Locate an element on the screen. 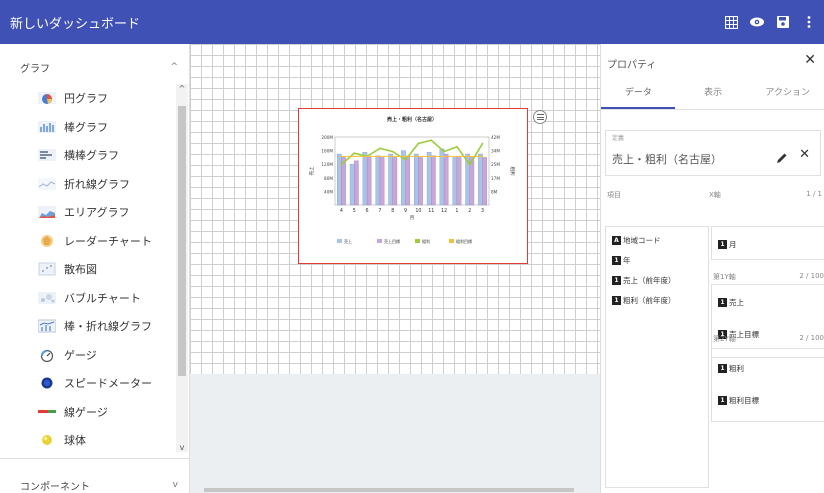 The width and height of the screenshot is (824, 493). field-label: 地域コード is located at coordinates (642, 240).